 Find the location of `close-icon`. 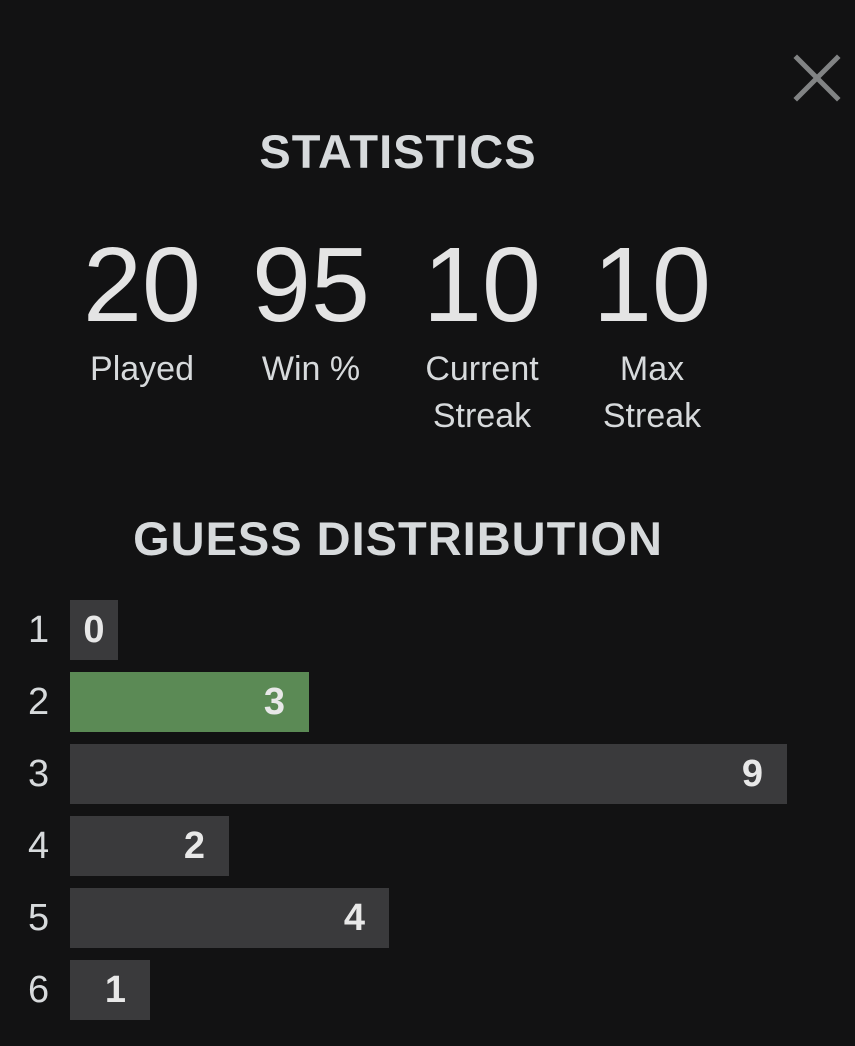

close-icon is located at coordinates (817, 78).